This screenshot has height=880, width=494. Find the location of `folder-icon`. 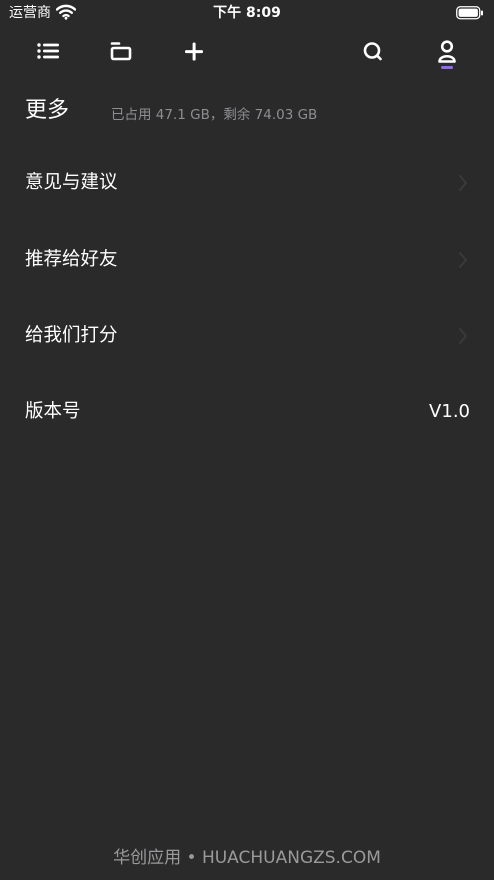

folder-icon is located at coordinates (121, 52).